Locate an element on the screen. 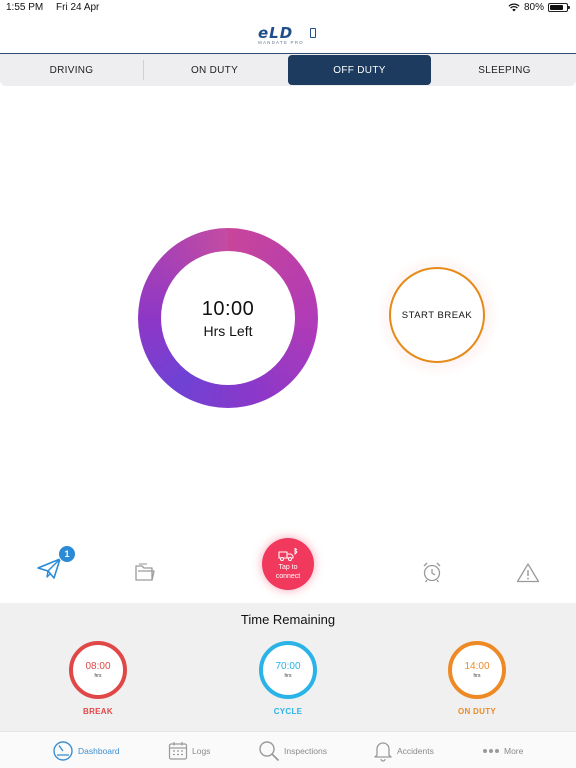 The height and width of the screenshot is (768, 576). duty-status-tabs: DRIVING ON DUTY OFF DUTY SLEEPING is located at coordinates (288, 70).